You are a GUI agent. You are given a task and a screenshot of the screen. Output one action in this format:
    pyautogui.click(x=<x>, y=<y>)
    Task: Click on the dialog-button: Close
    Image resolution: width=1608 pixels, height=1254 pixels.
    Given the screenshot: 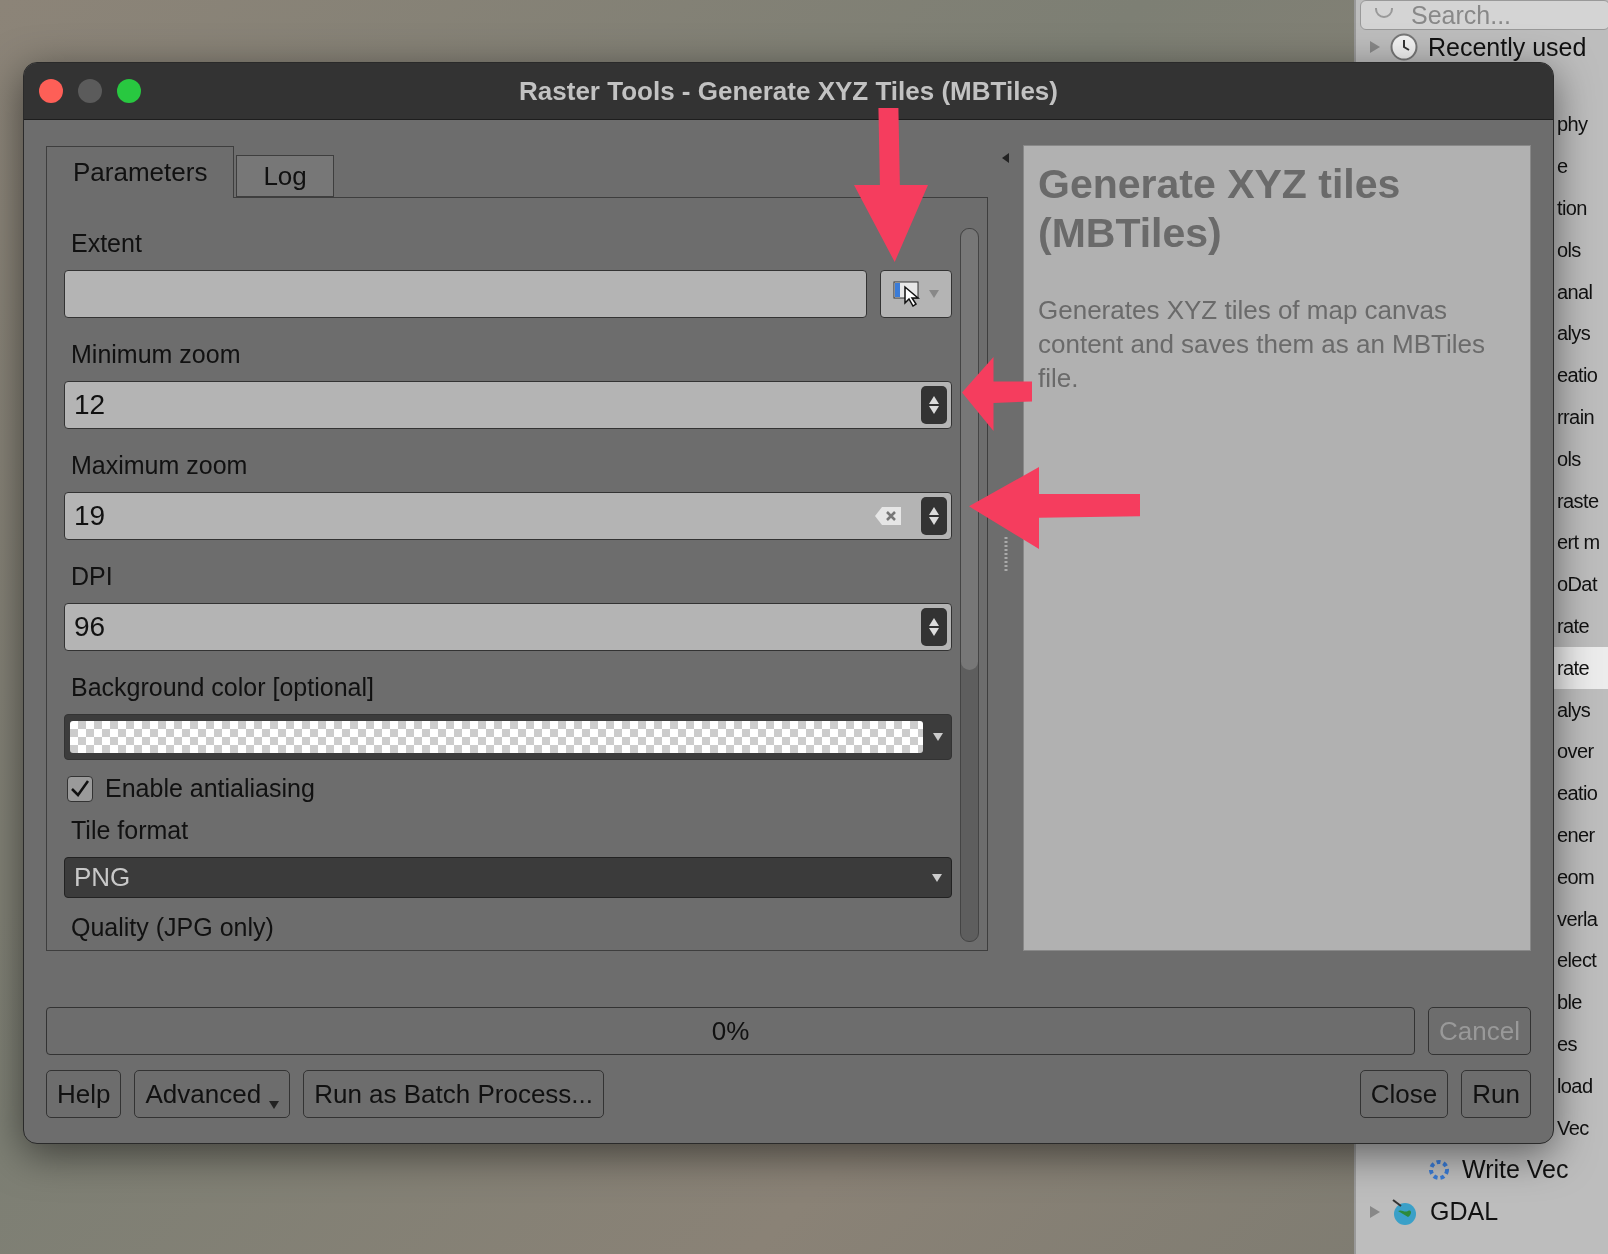 What is the action you would take?
    pyautogui.click(x=1404, y=1094)
    